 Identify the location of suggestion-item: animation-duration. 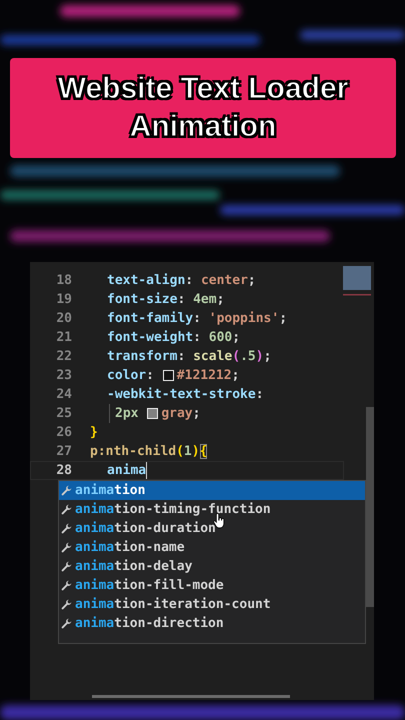
(212, 528).